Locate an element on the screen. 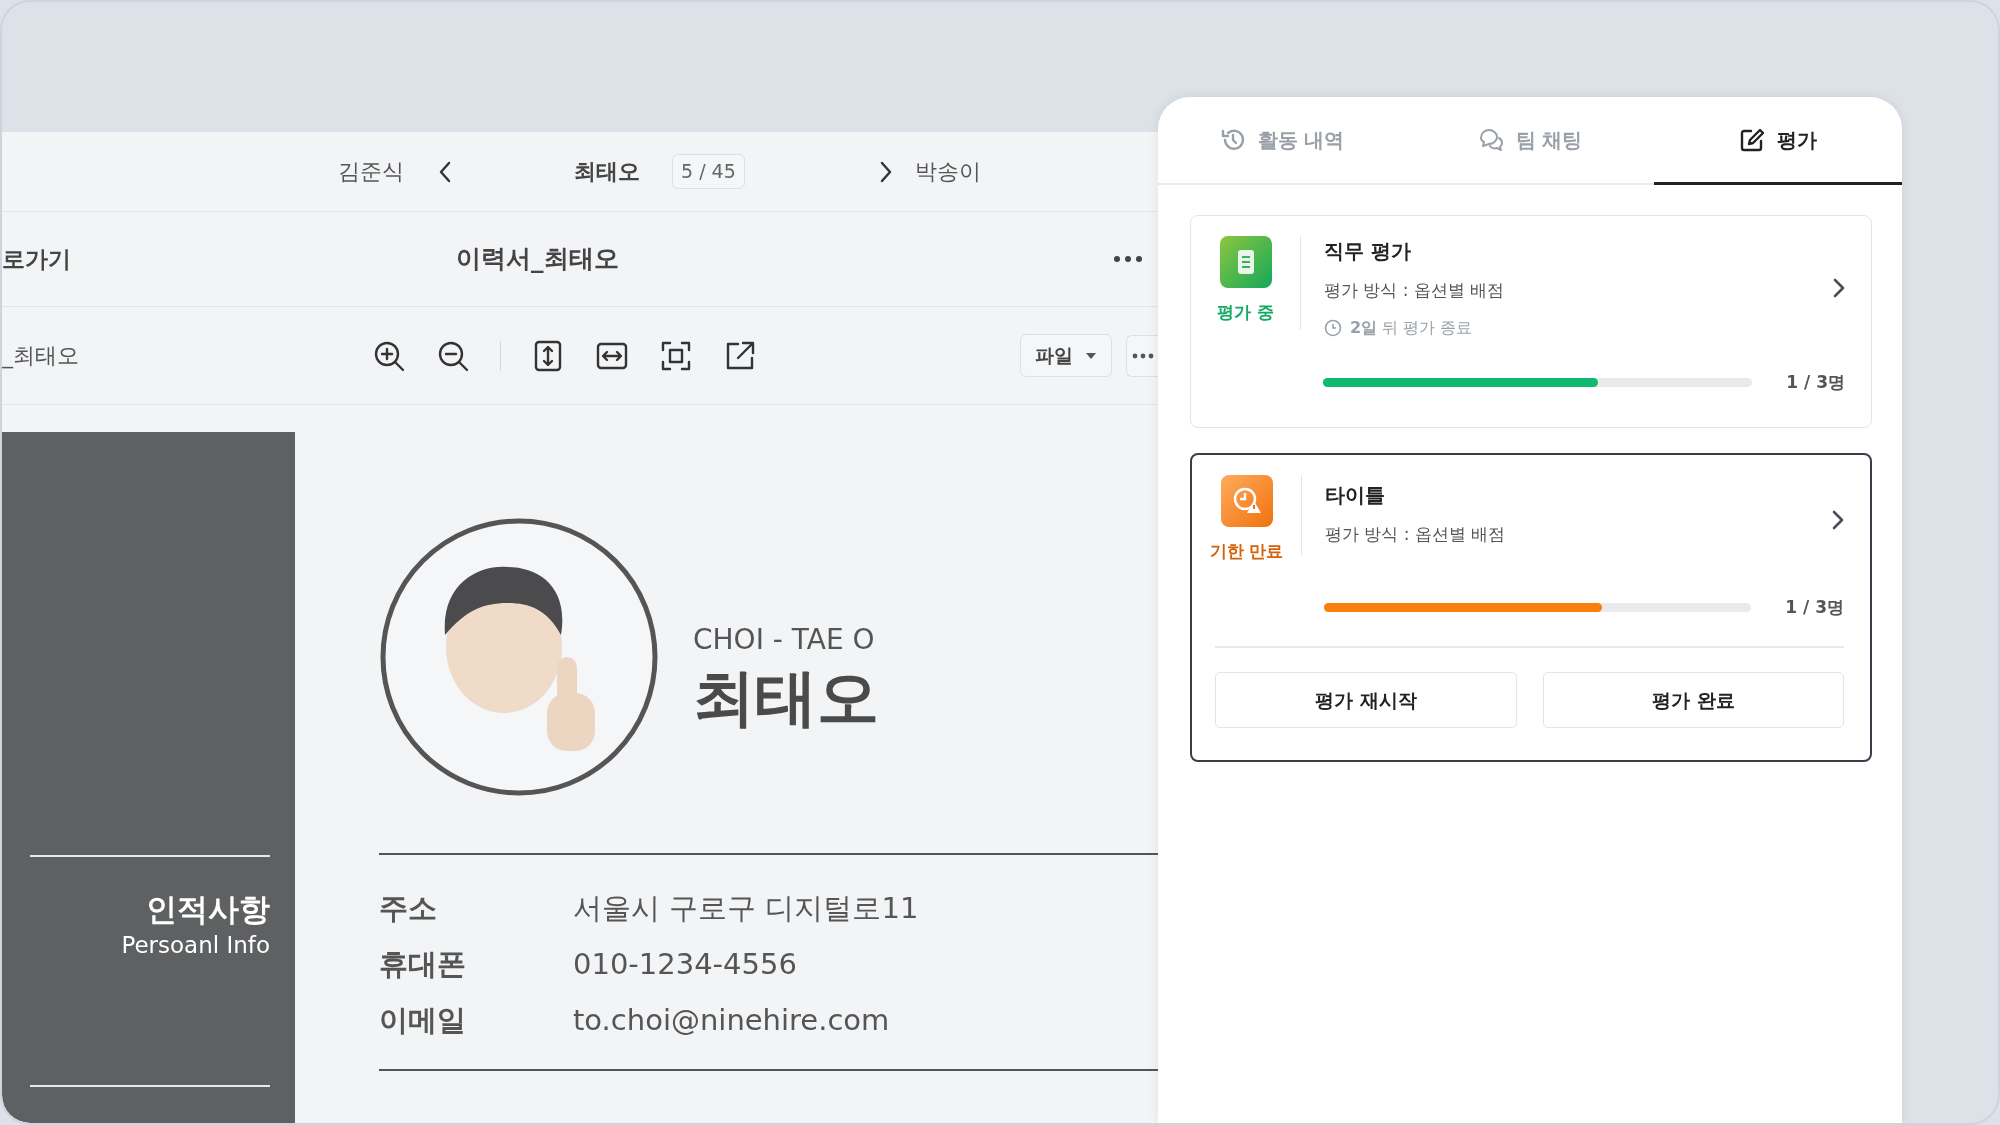 Image resolution: width=2000 pixels, height=1125 pixels. field-label: 주소 is located at coordinates (408, 909).